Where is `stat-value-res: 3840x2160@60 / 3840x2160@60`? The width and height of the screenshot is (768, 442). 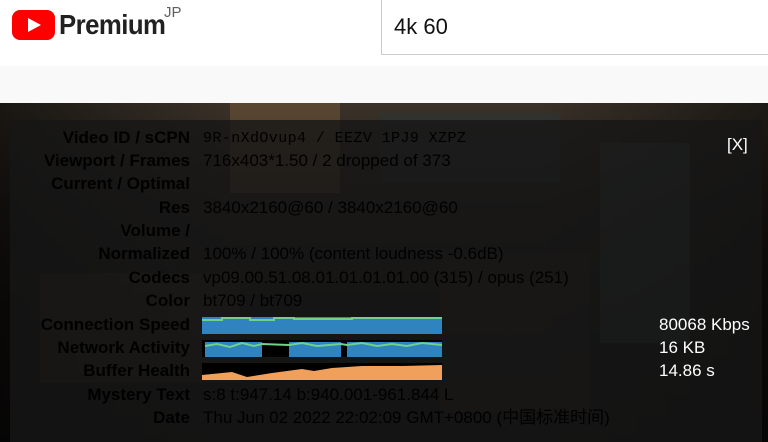
stat-value-res: 3840x2160@60 / 3840x2160@60 is located at coordinates (330, 207).